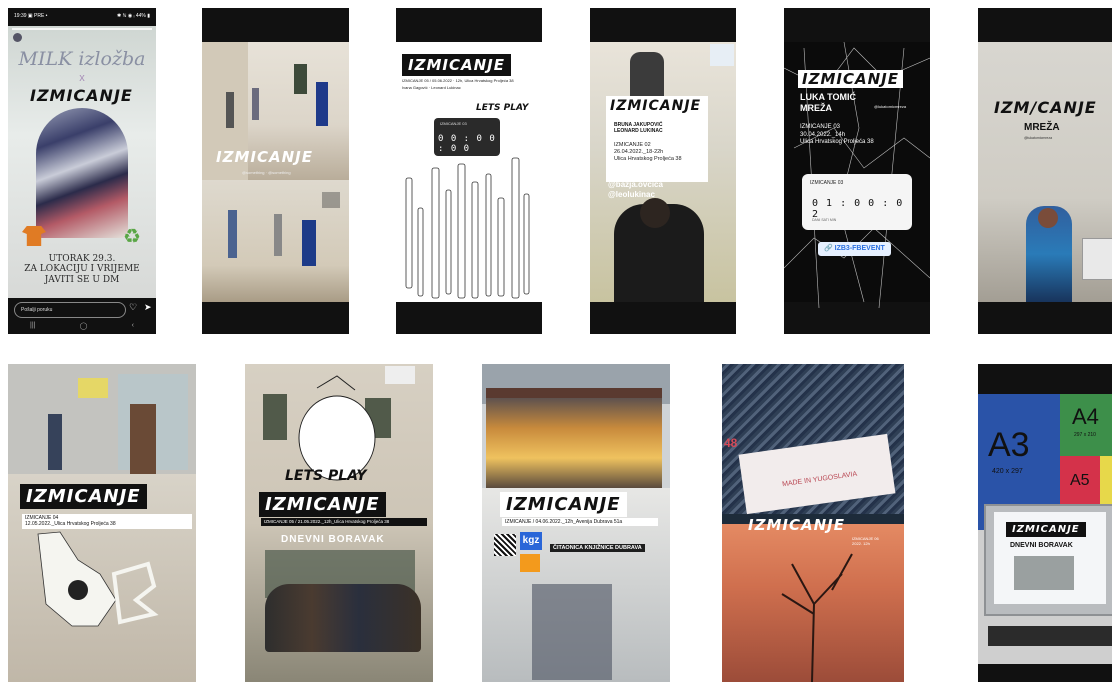  I want to click on screen-logo: IZMICANJE, so click(1046, 529).